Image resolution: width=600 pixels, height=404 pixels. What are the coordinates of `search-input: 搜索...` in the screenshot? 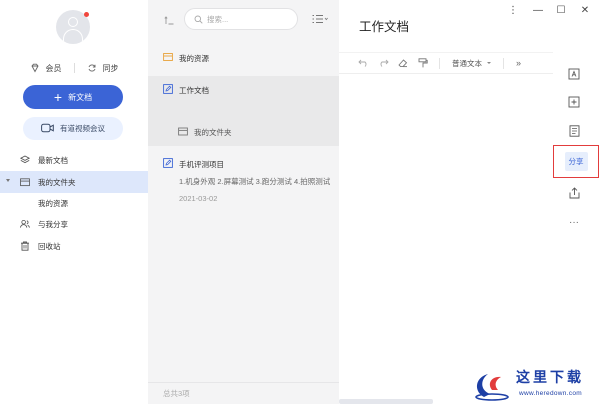 It's located at (241, 19).